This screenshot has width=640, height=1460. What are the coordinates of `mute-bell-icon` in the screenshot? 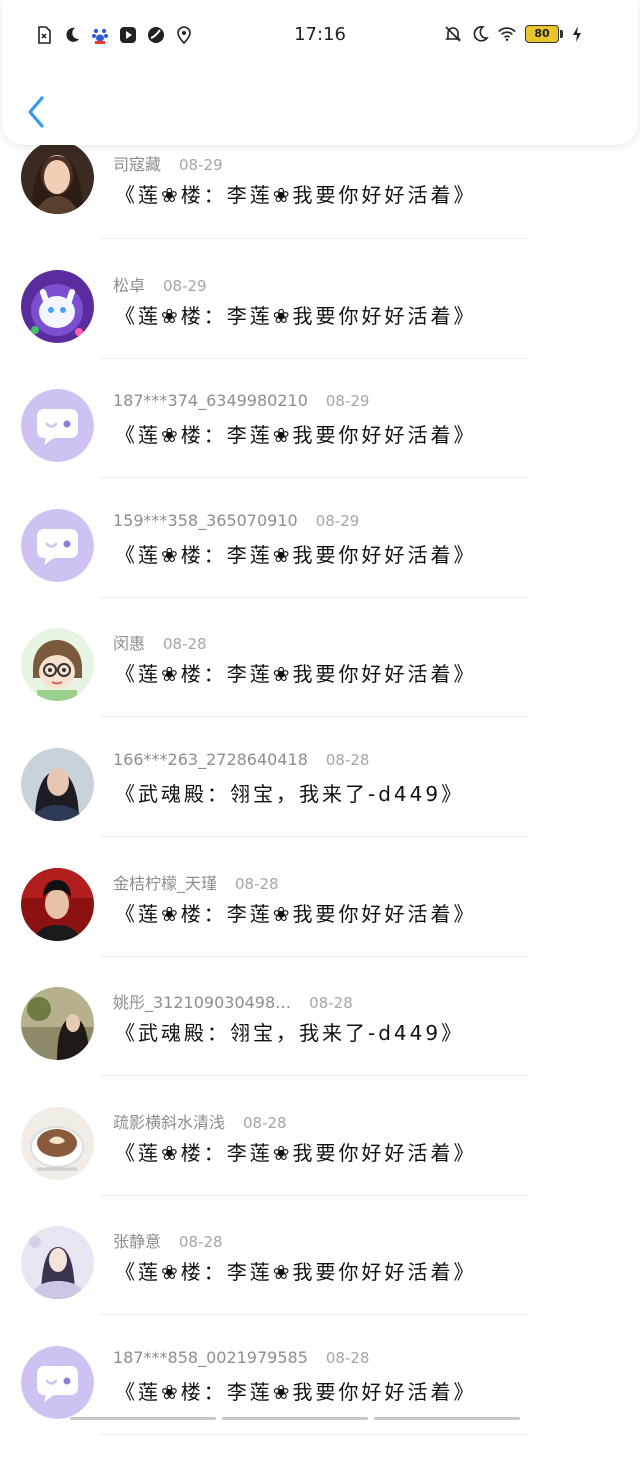 It's located at (453, 34).